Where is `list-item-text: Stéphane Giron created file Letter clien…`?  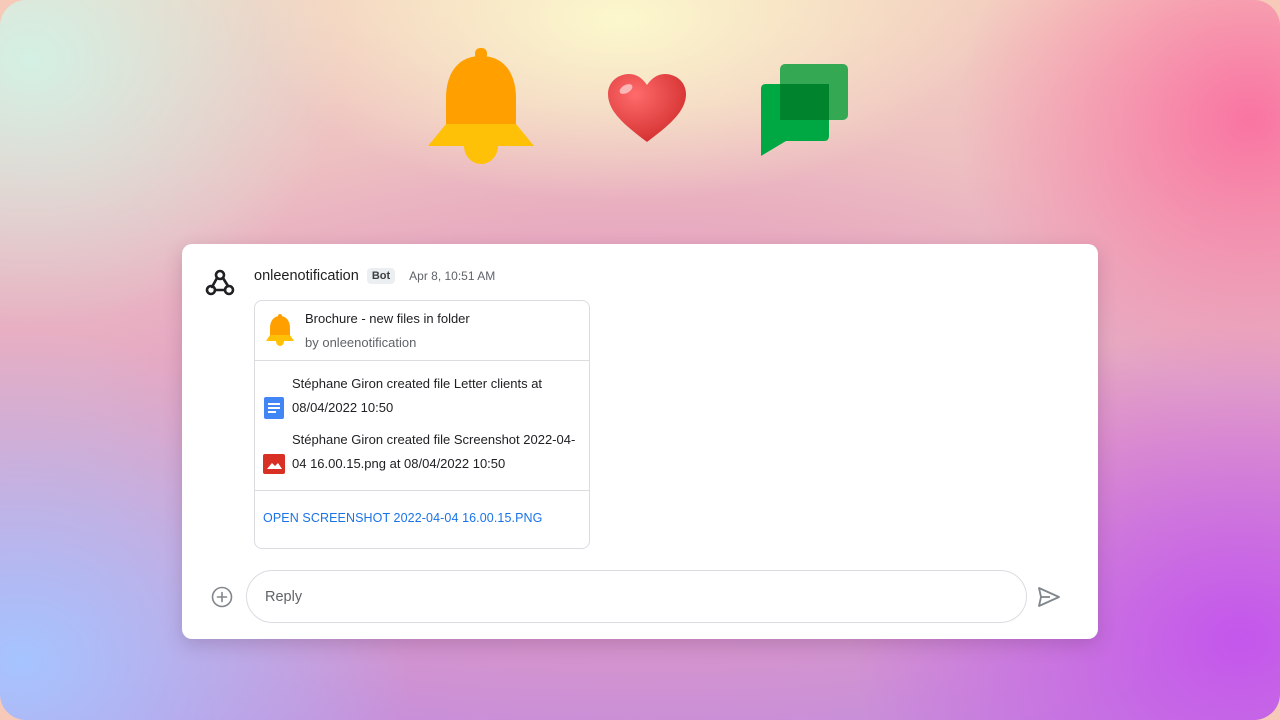
list-item-text: Stéphane Giron created file Letter clien… is located at coordinates (417, 395).